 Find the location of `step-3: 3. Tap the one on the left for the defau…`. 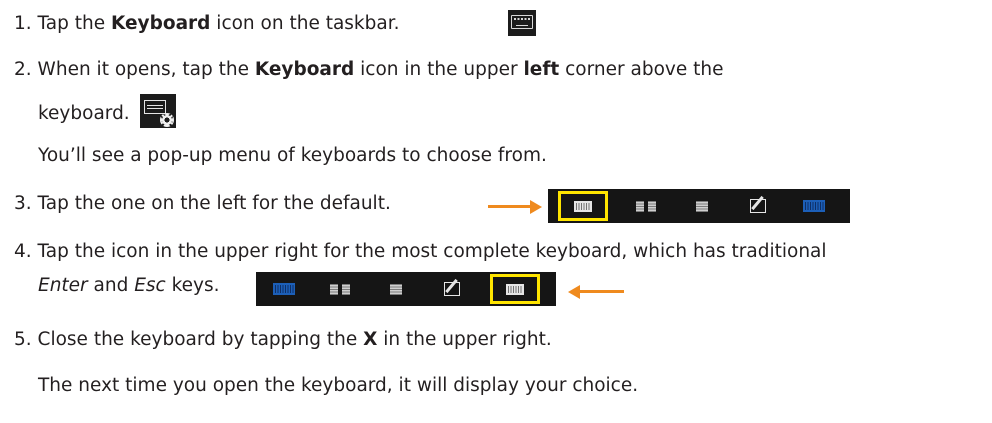

step-3: 3. Tap the one on the left for the defau… is located at coordinates (202, 203).